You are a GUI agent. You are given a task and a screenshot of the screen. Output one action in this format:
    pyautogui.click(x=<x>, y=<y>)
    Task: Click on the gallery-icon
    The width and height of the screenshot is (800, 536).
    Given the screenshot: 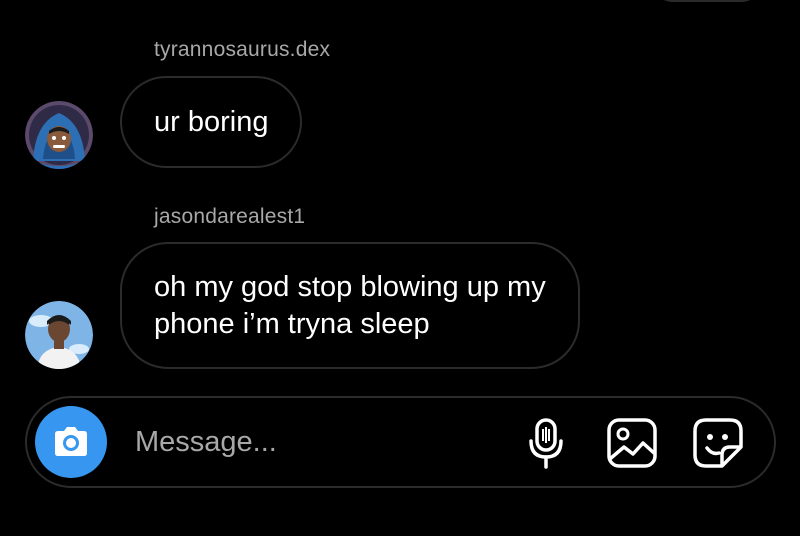 What is the action you would take?
    pyautogui.click(x=632, y=443)
    